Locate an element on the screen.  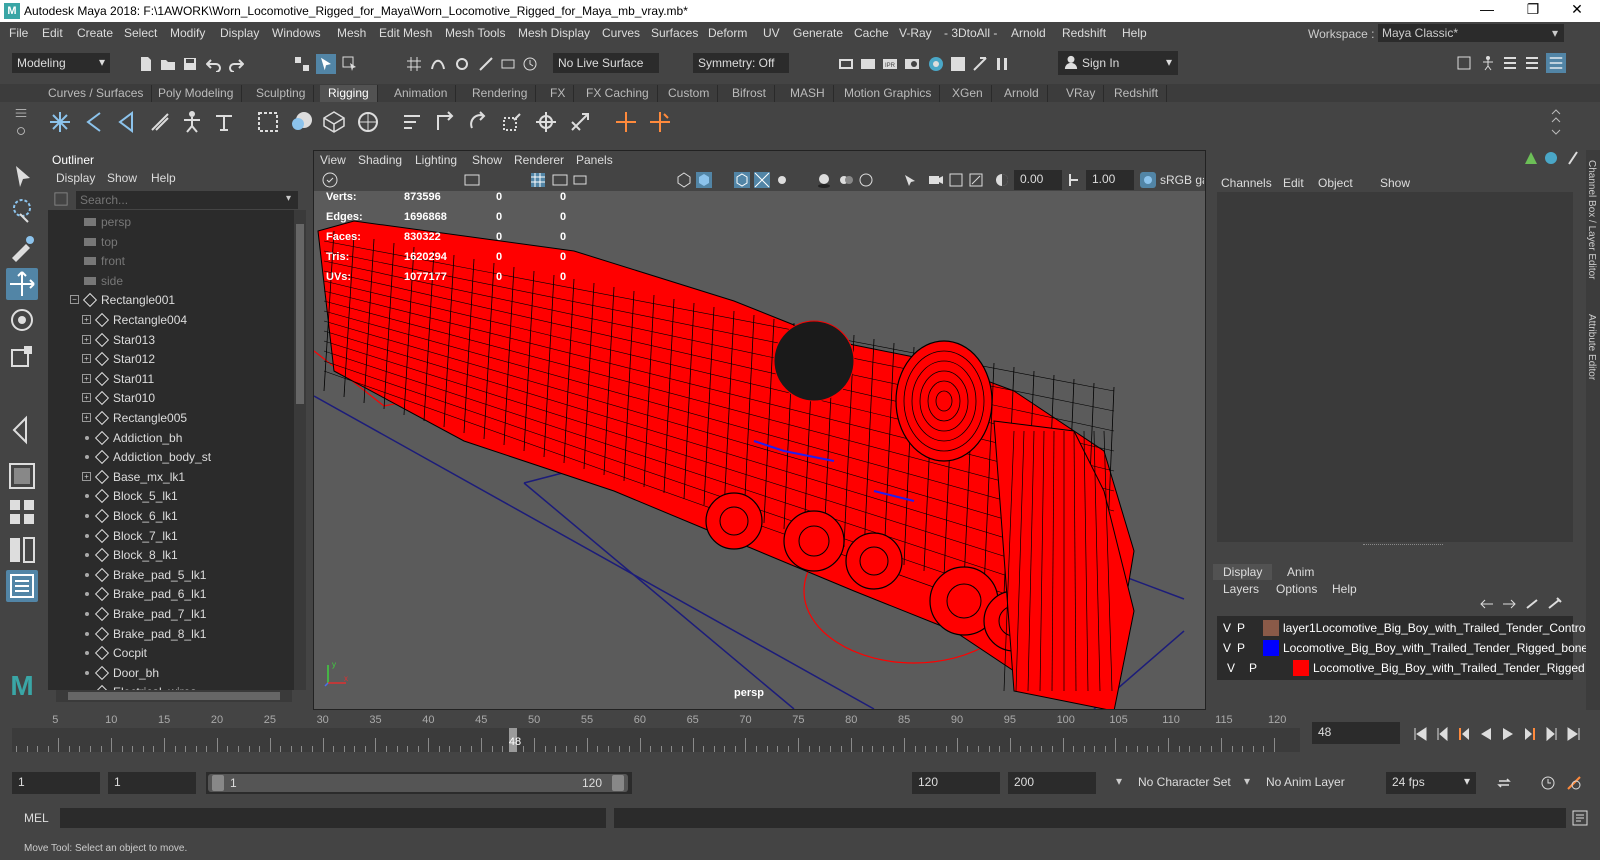
maximize-button: ❐ is located at coordinates (1533, 9).